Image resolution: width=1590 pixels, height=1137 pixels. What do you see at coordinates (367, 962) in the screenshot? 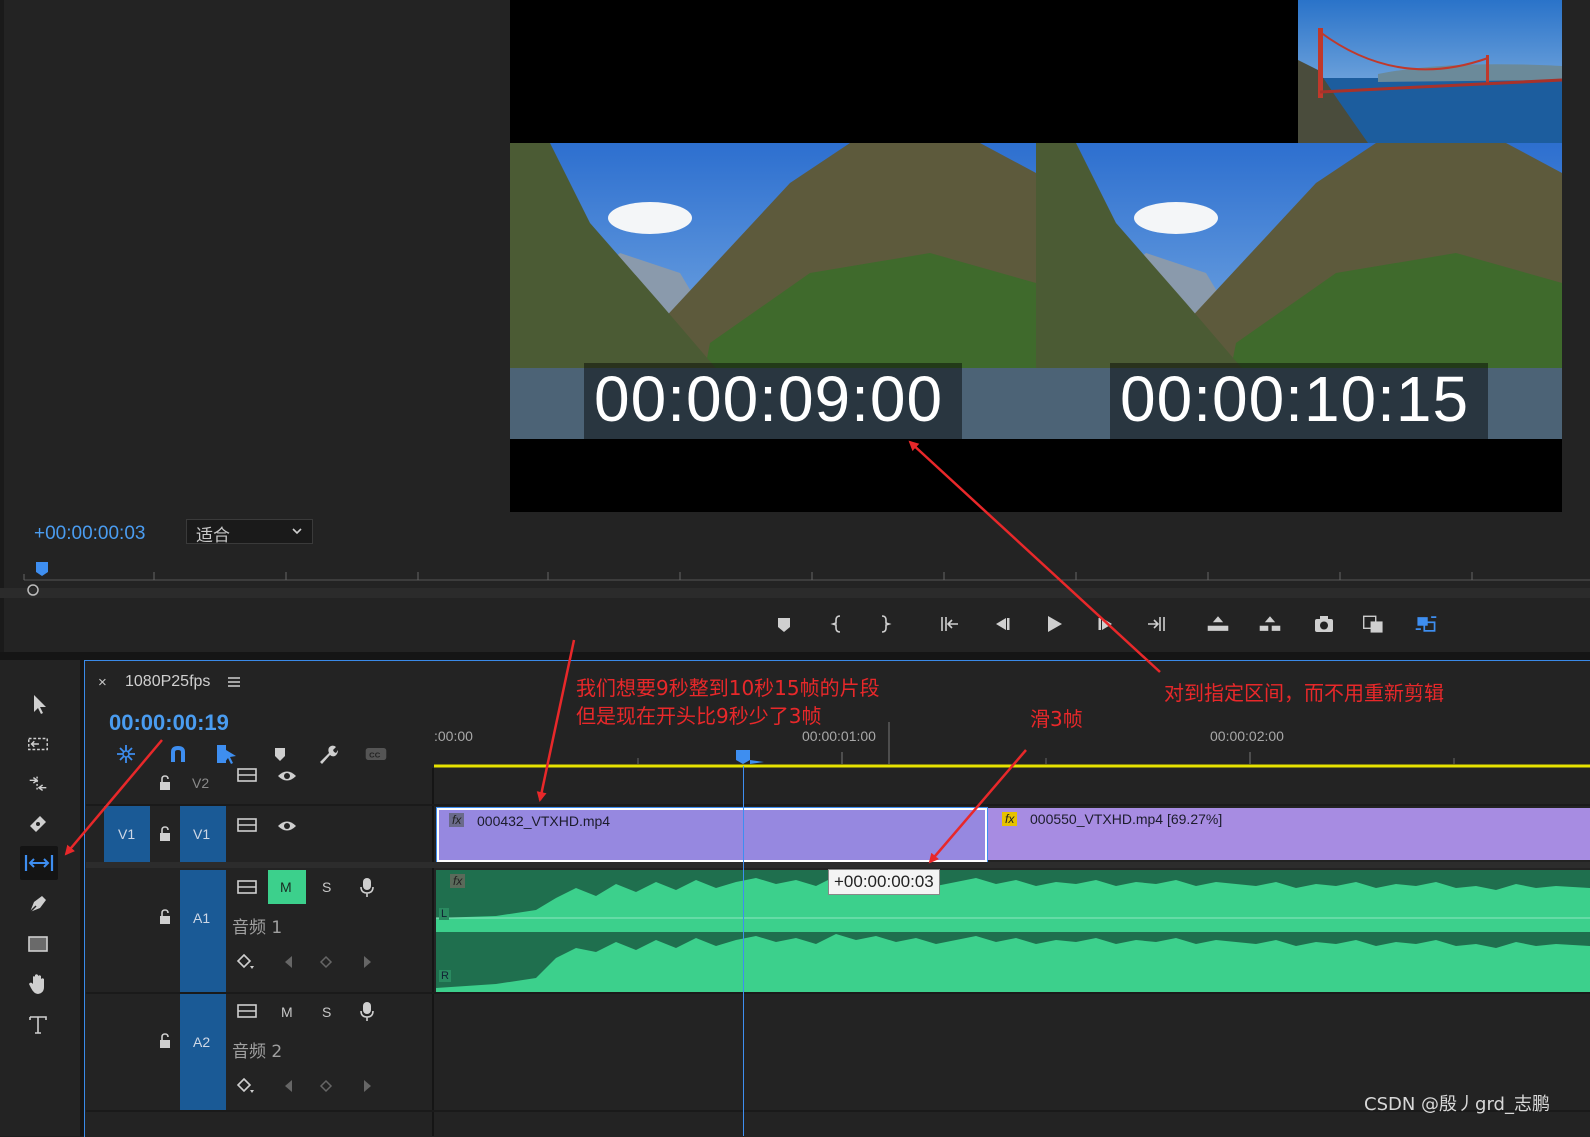
I see `a1-next-keyframe-icon` at bounding box center [367, 962].